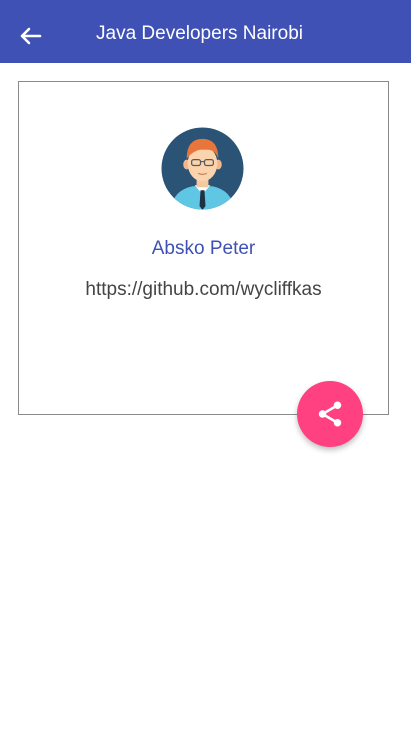 This screenshot has width=411, height=731. I want to click on arrow-left-icon, so click(31, 36).